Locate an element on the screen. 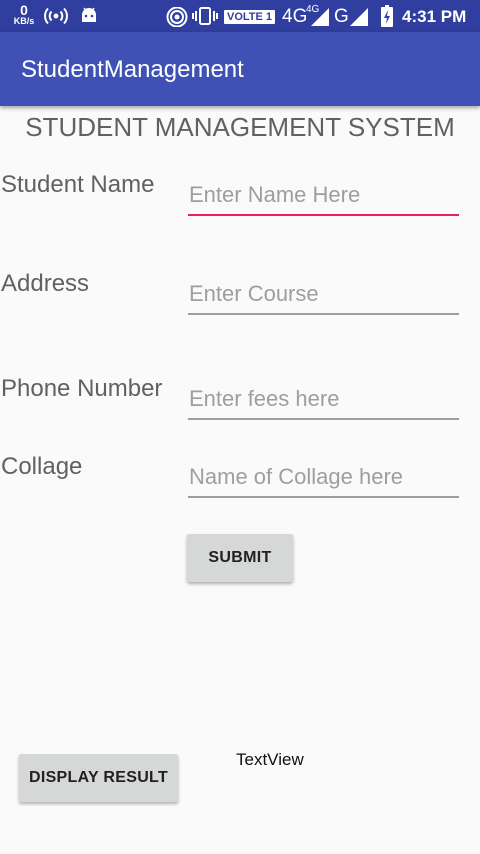 Image resolution: width=480 pixels, height=854 pixels. submit-button: SUBMIT is located at coordinates (240, 558).